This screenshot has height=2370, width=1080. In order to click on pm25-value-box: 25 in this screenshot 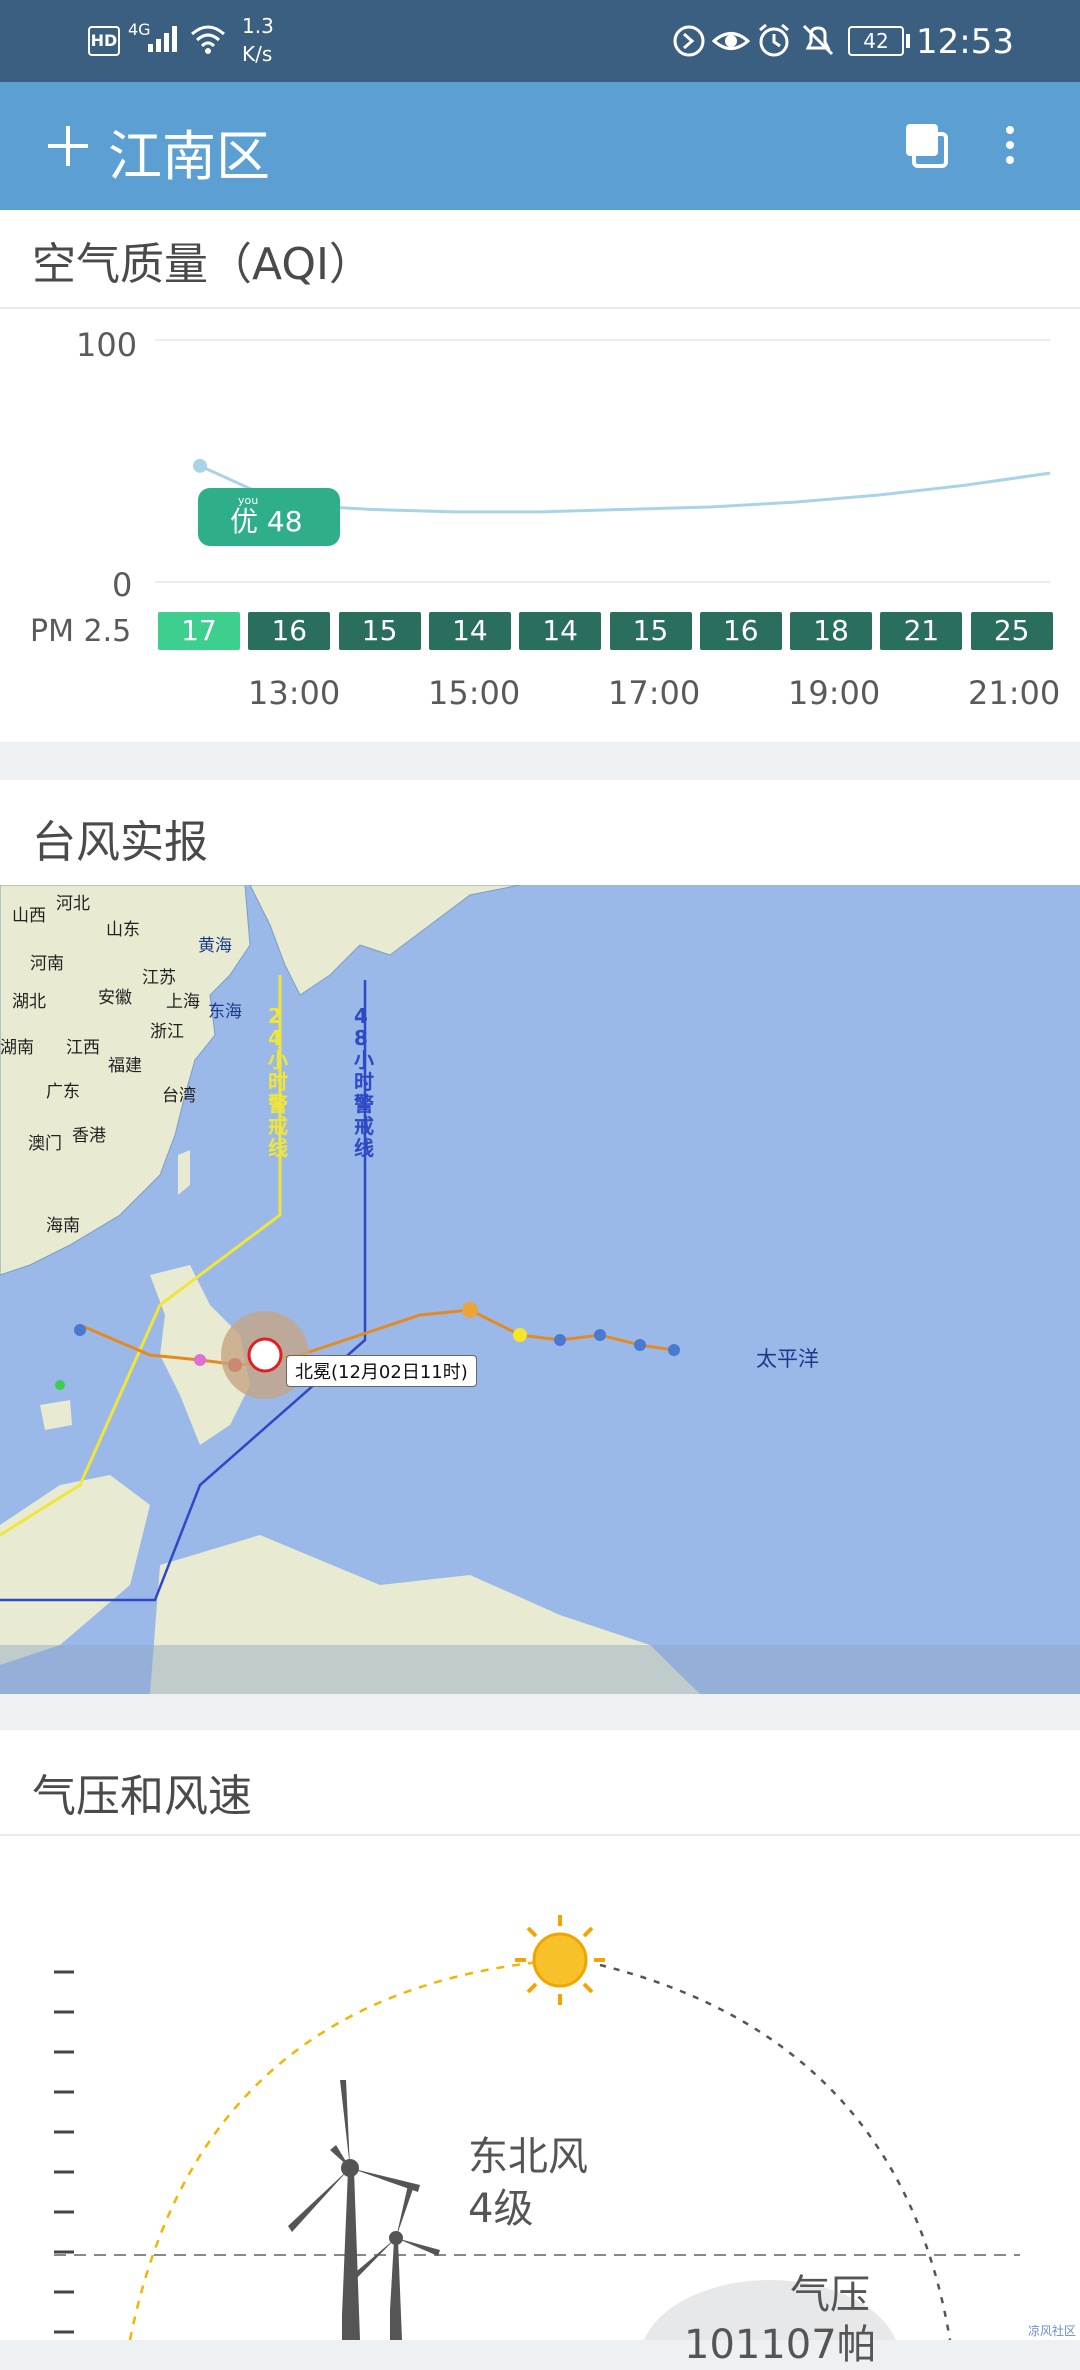, I will do `click(1011, 631)`.